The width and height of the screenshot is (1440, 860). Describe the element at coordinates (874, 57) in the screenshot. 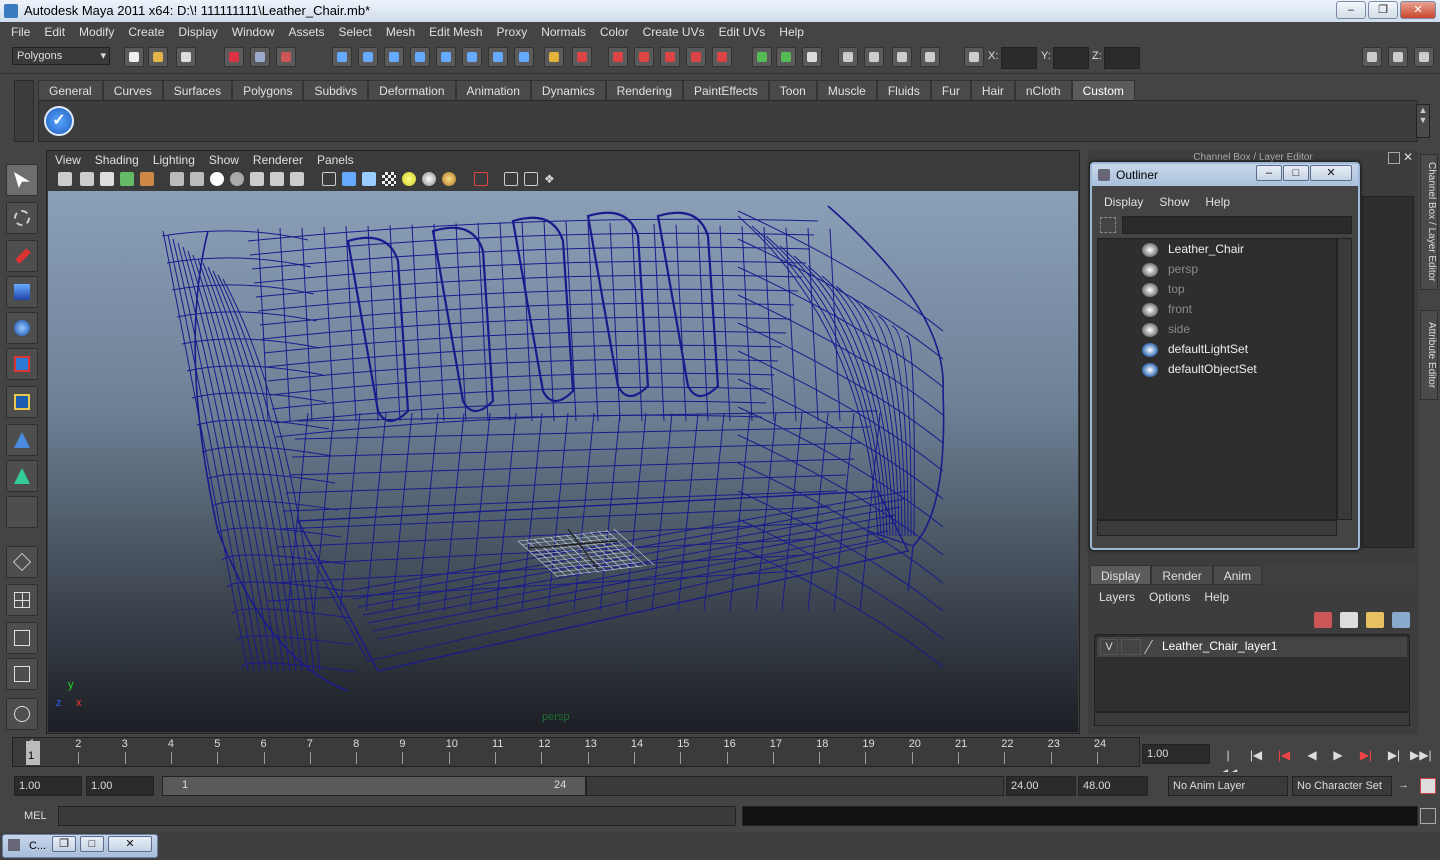

I see `ipr-render-icon` at that location.